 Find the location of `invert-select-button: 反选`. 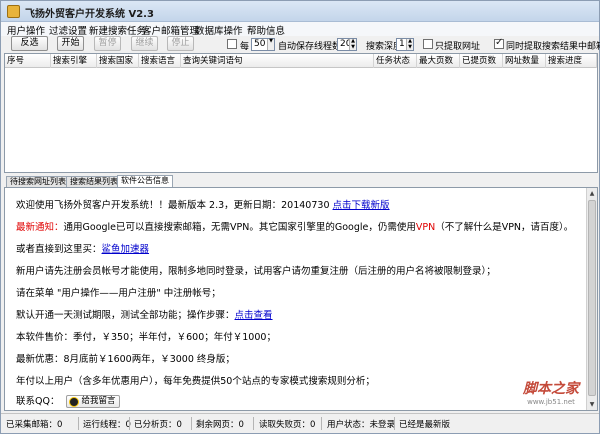

invert-select-button: 反选 is located at coordinates (29, 43).